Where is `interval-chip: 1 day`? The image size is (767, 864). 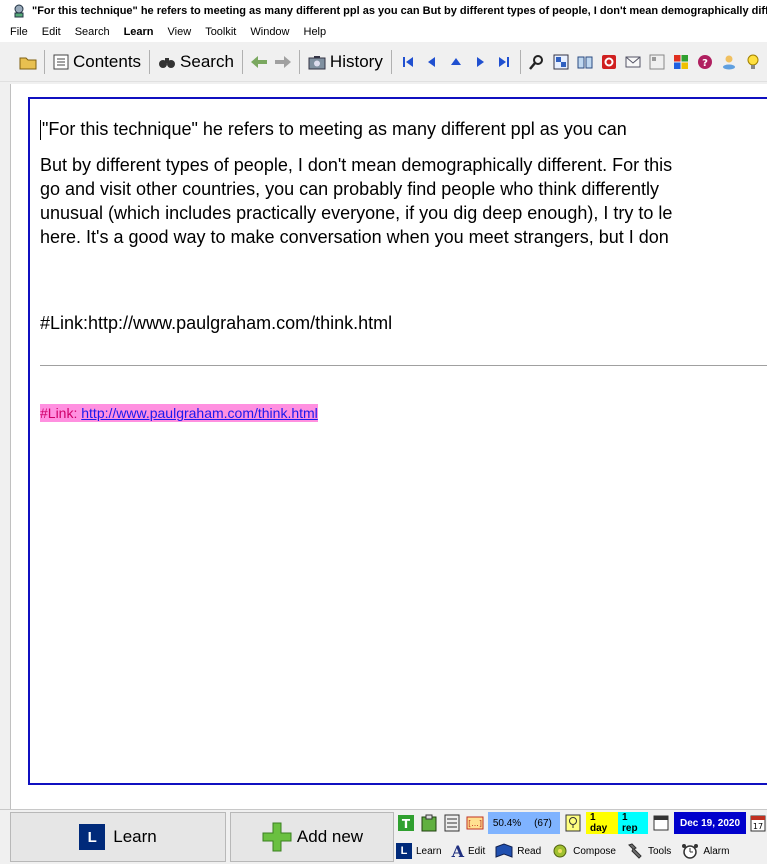 interval-chip: 1 day is located at coordinates (602, 823).